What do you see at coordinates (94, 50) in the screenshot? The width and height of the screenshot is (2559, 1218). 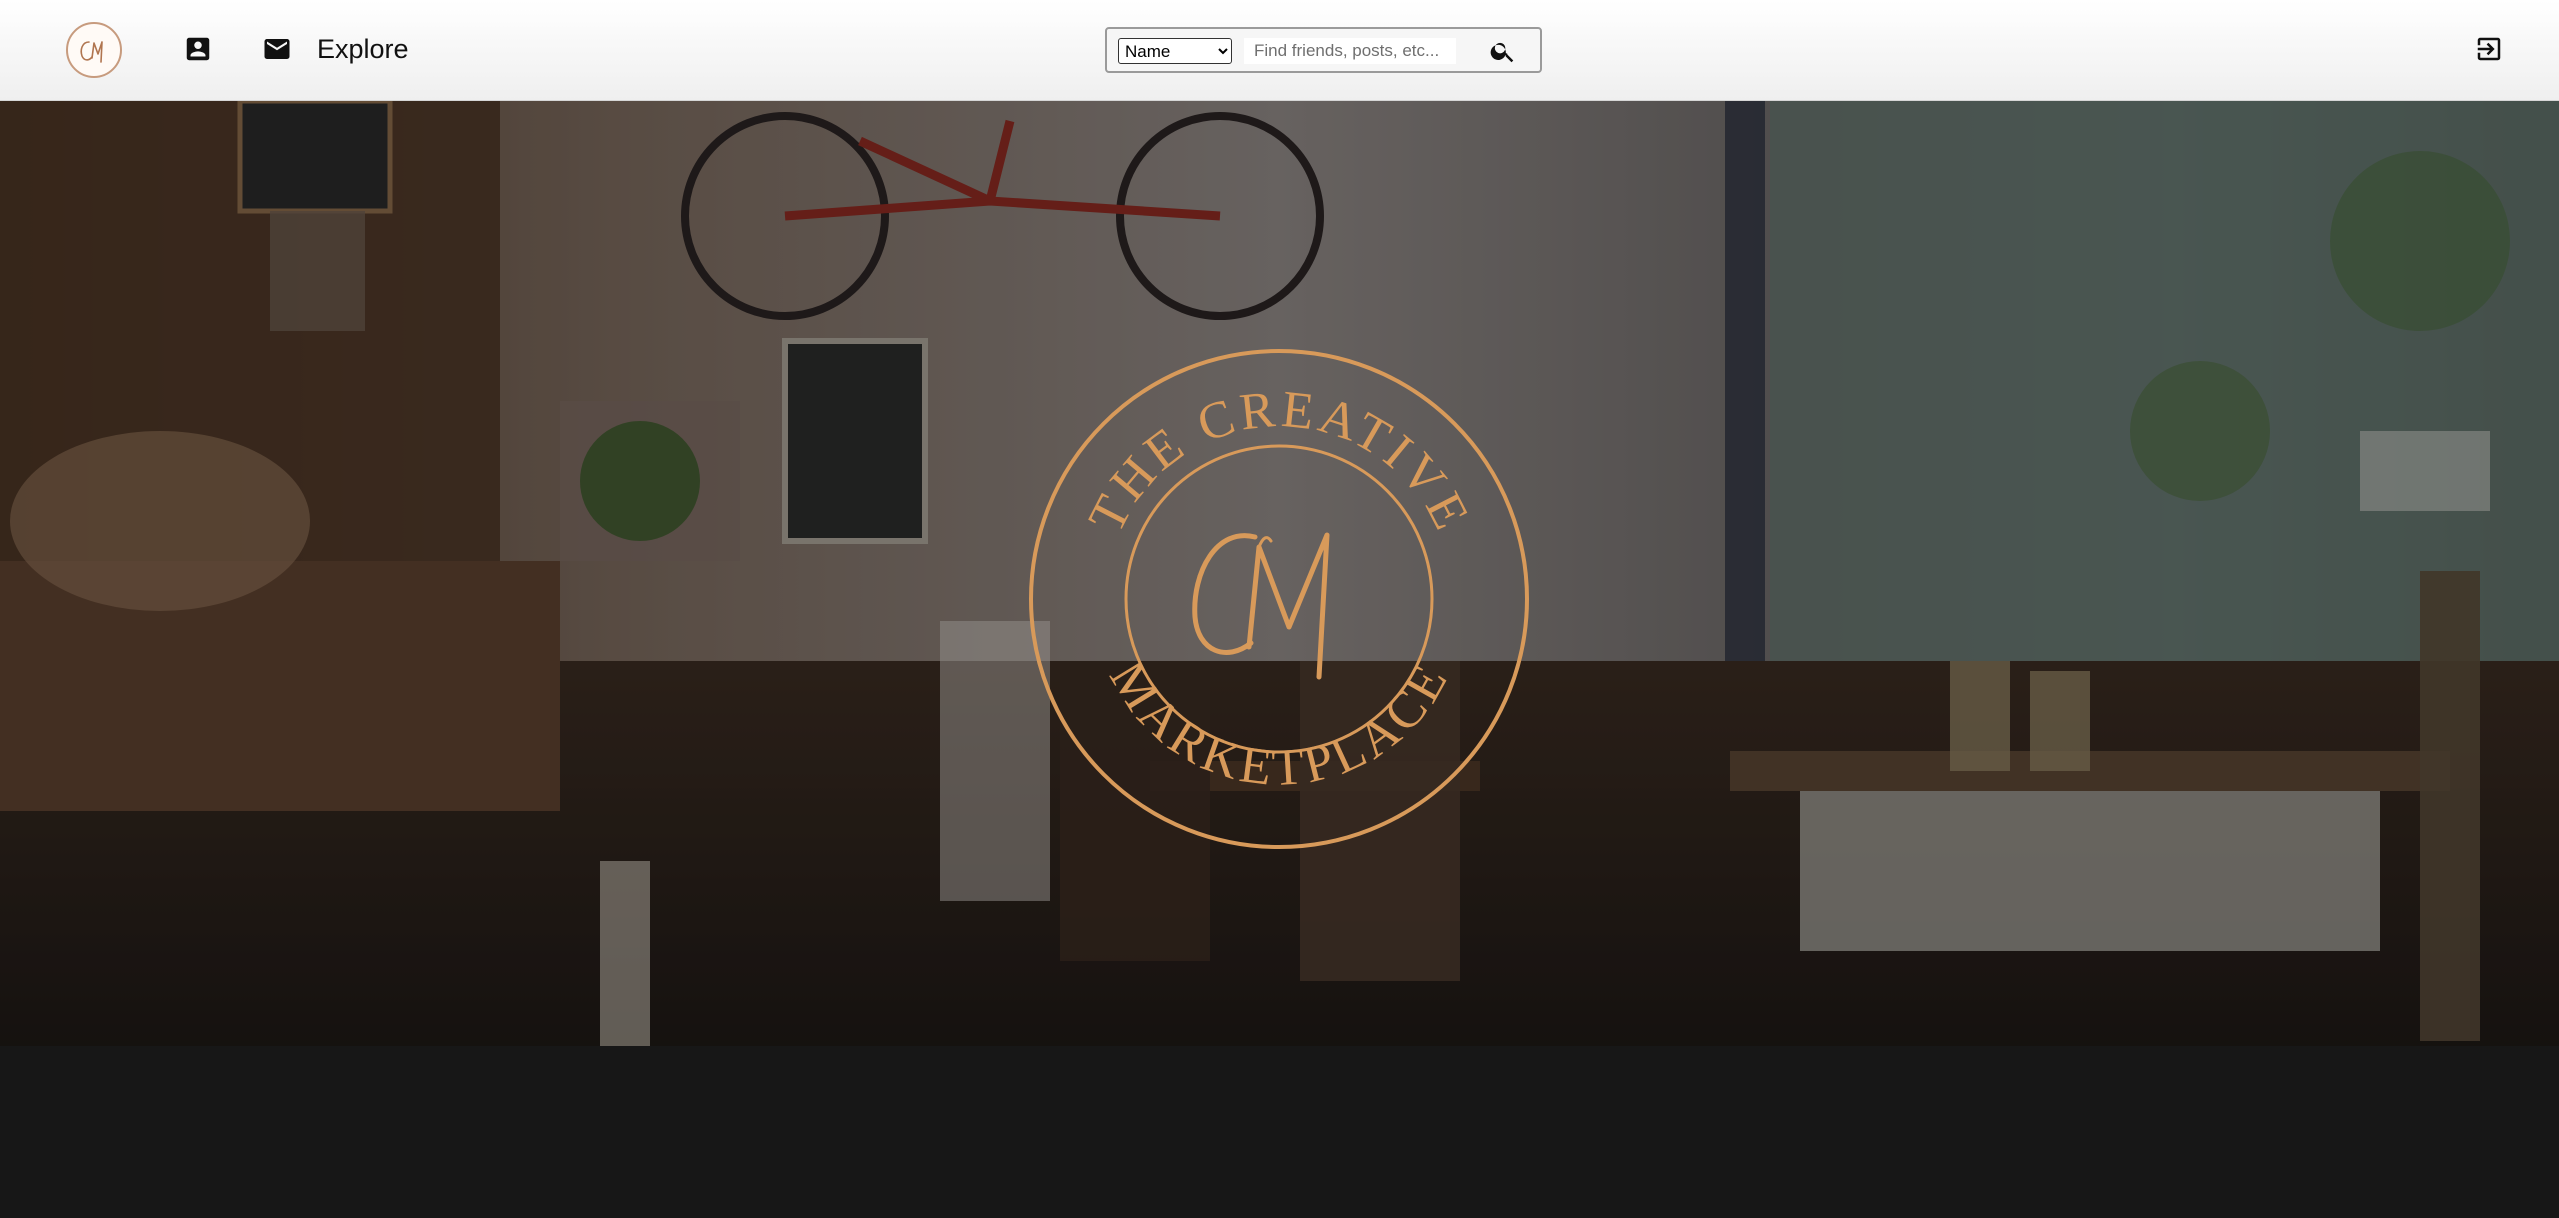 I see `cm-logo-icon` at bounding box center [94, 50].